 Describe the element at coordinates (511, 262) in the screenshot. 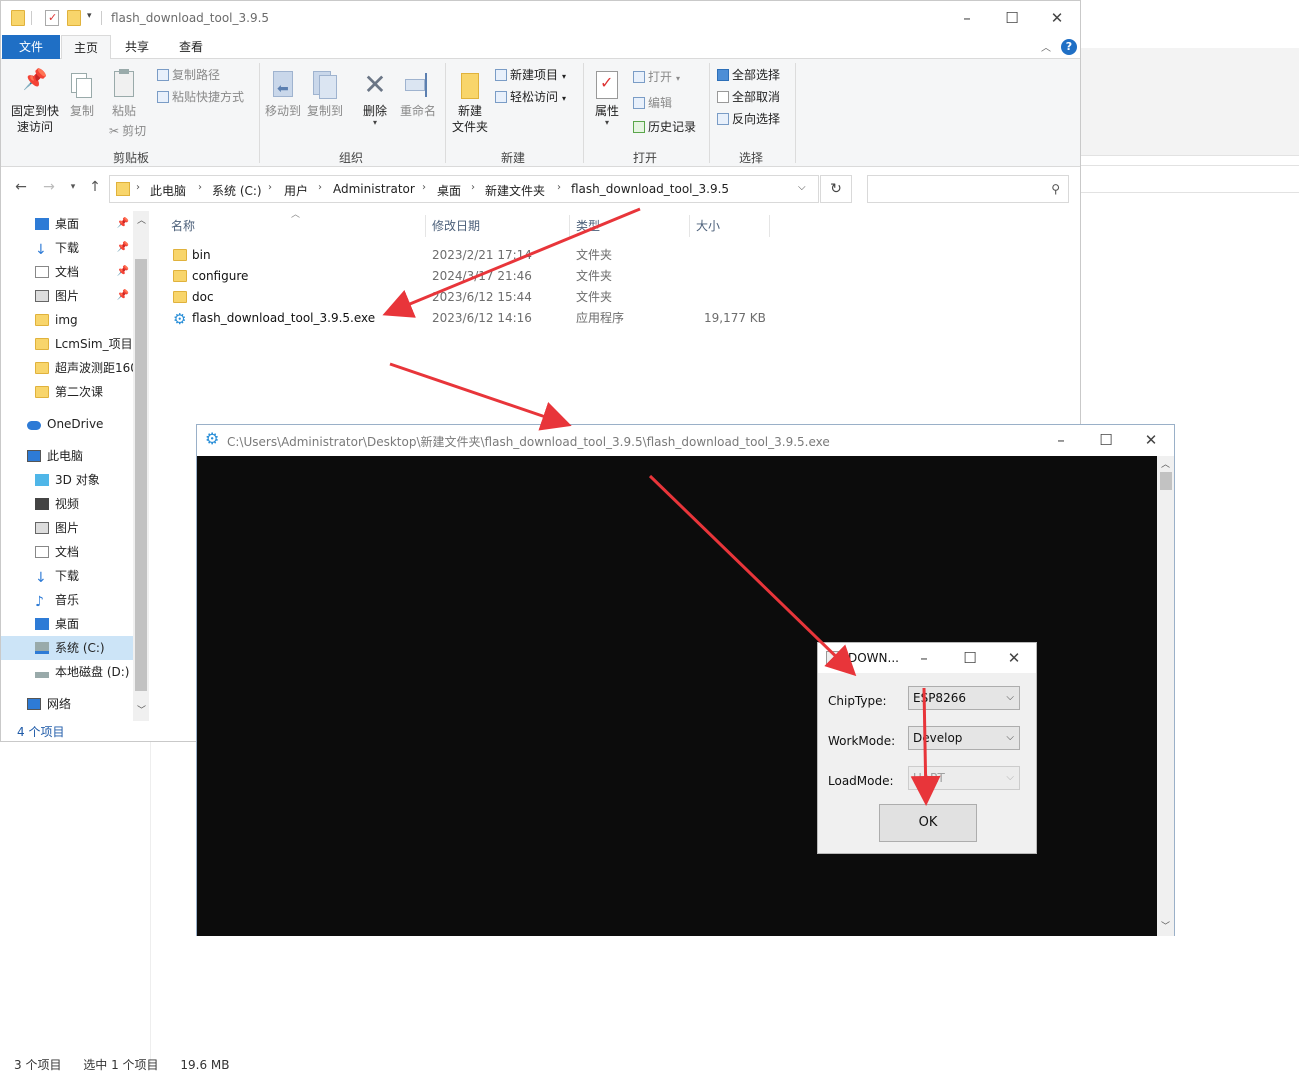

I see `arrow-to-exe` at that location.